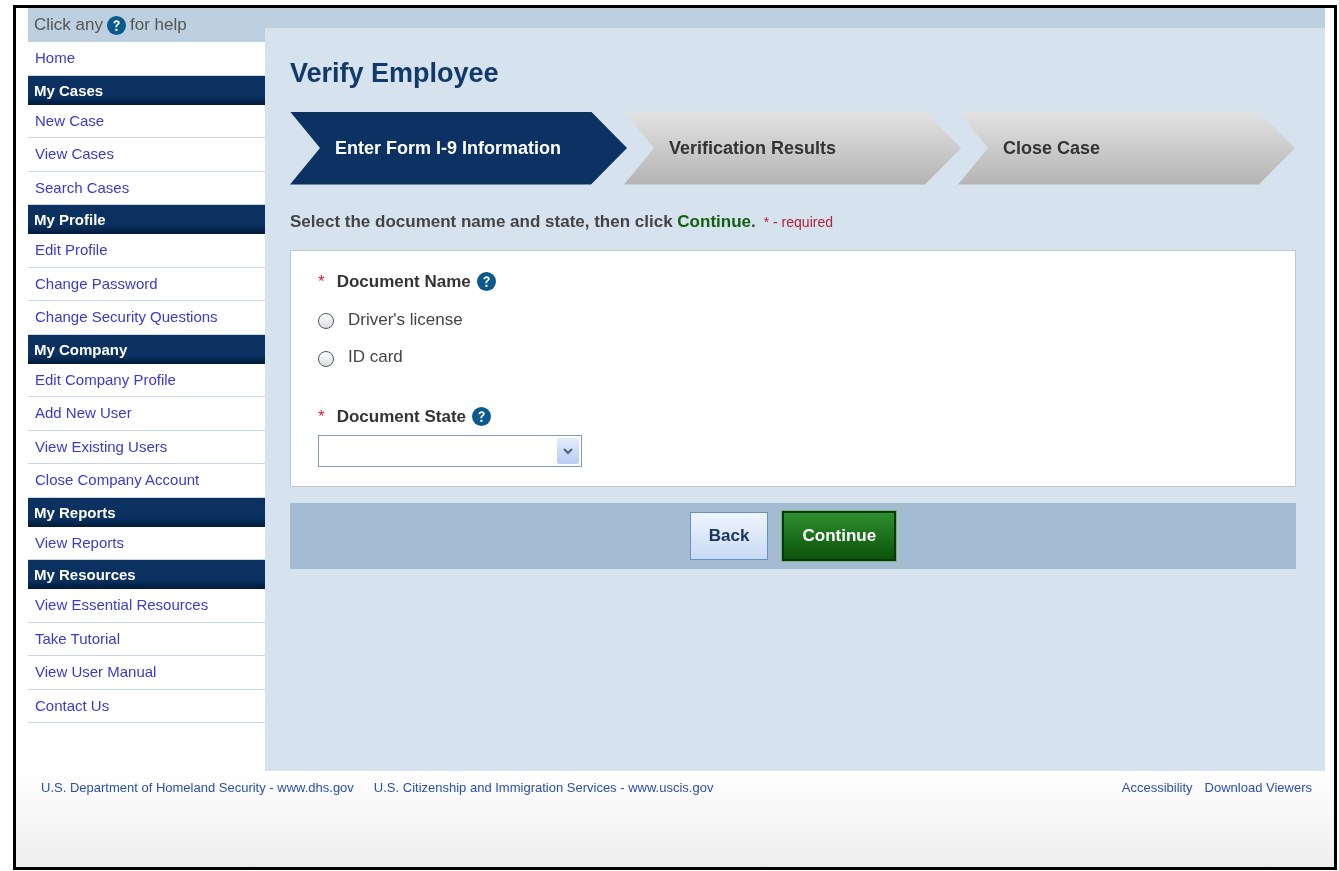 The height and width of the screenshot is (871, 1339). What do you see at coordinates (401, 416) in the screenshot?
I see `field-label: Document State` at bounding box center [401, 416].